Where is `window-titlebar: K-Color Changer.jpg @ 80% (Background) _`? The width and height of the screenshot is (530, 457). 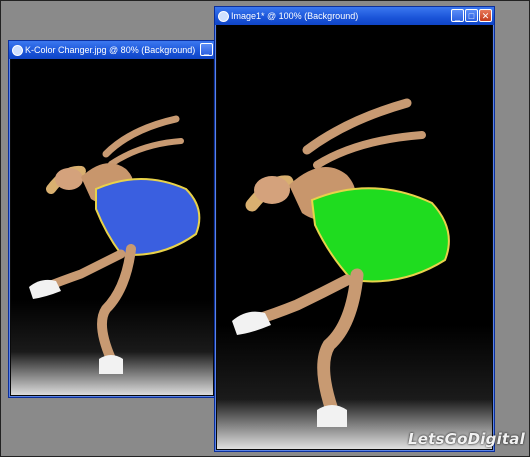
window-titlebar: K-Color Changer.jpg @ 80% (Background) _ is located at coordinates (112, 50).